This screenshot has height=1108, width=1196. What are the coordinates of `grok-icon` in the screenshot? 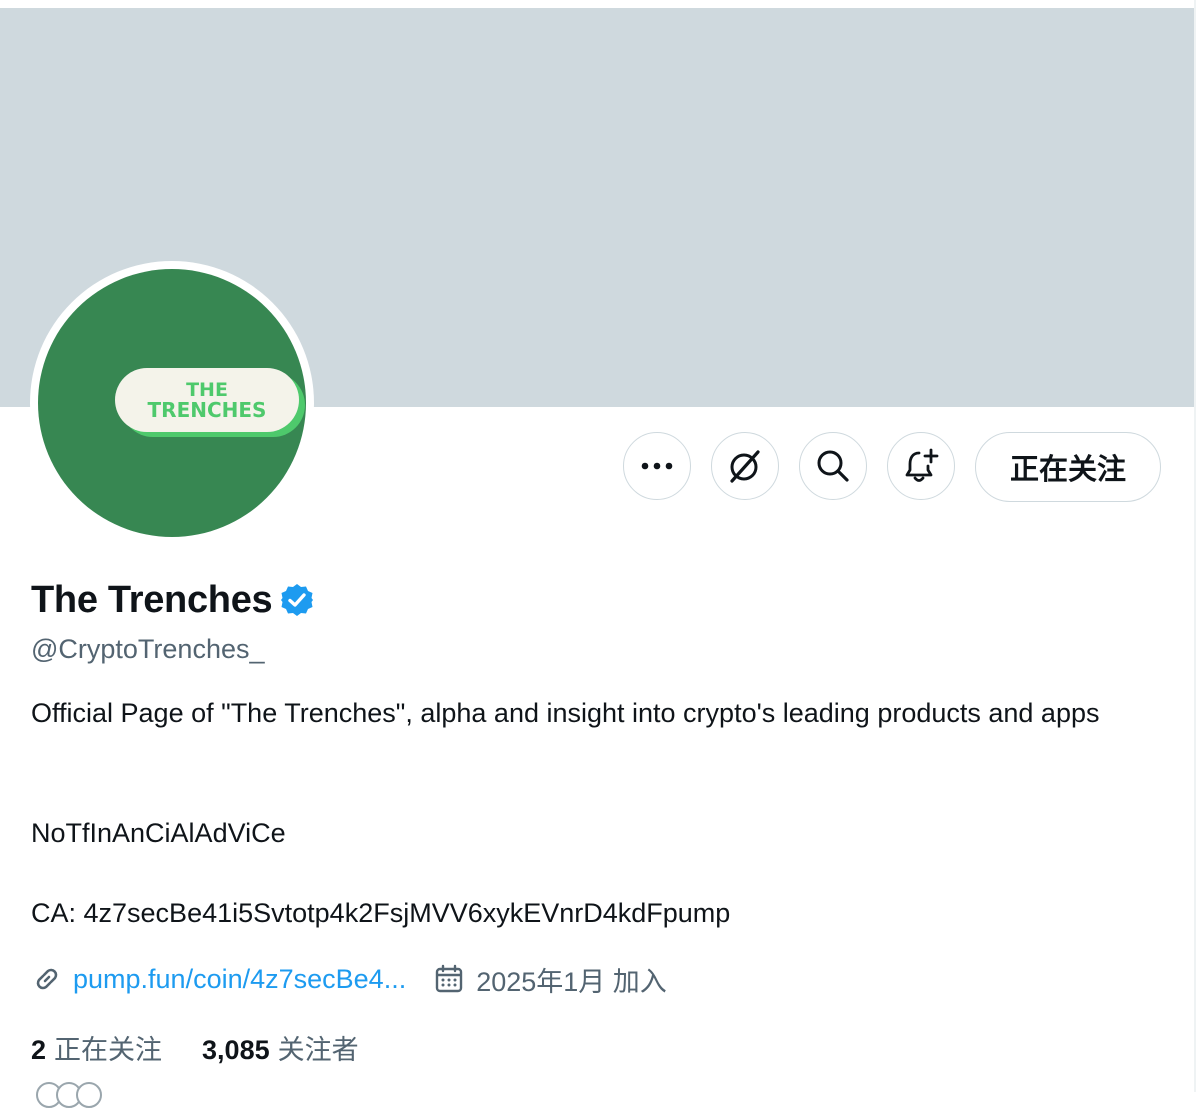 It's located at (745, 466).